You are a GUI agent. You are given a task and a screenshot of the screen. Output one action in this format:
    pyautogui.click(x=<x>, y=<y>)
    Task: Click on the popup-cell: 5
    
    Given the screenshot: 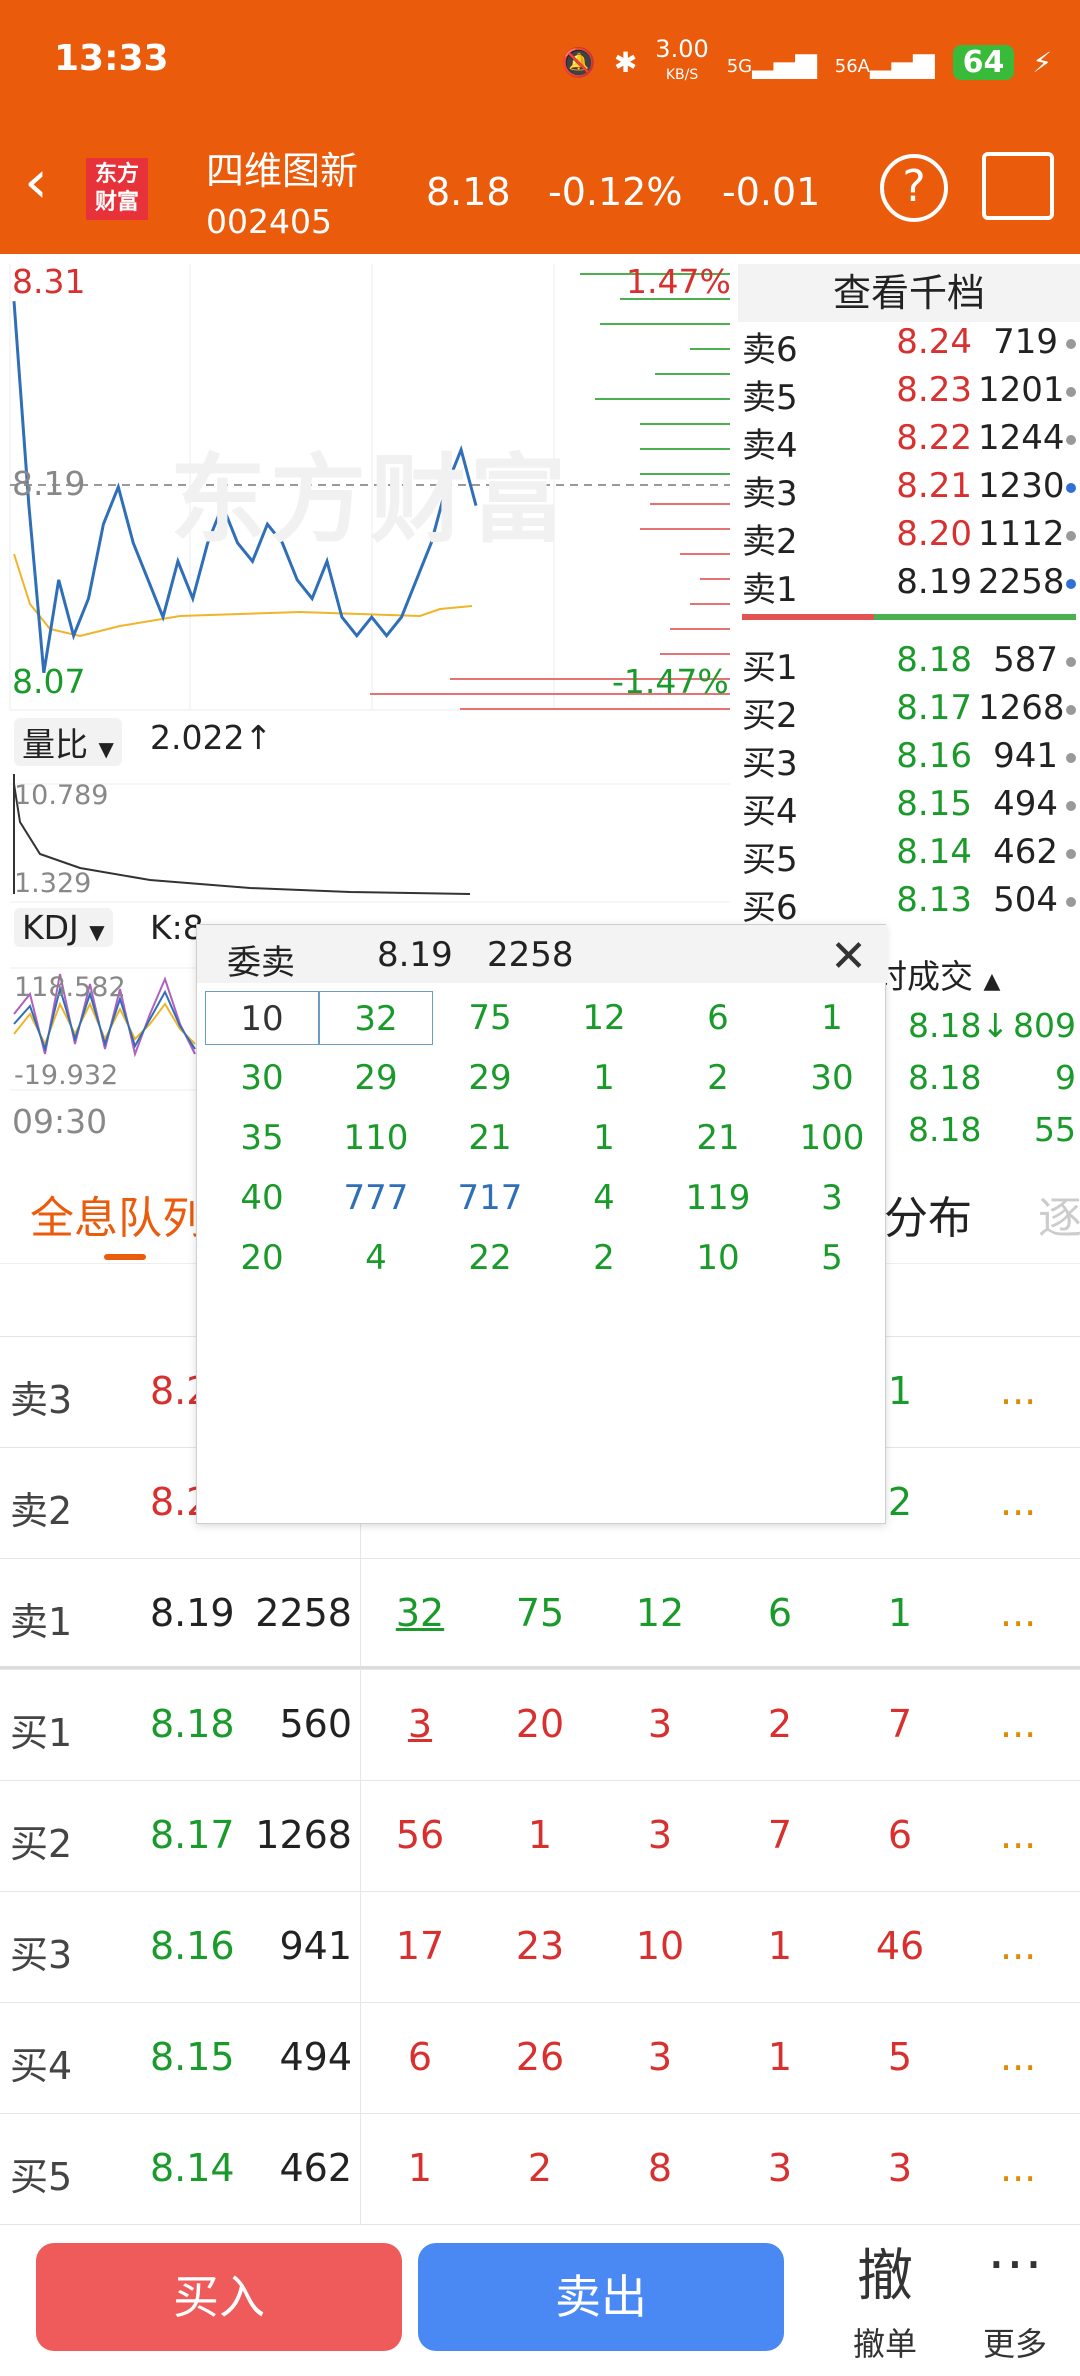 What is the action you would take?
    pyautogui.click(x=832, y=1258)
    